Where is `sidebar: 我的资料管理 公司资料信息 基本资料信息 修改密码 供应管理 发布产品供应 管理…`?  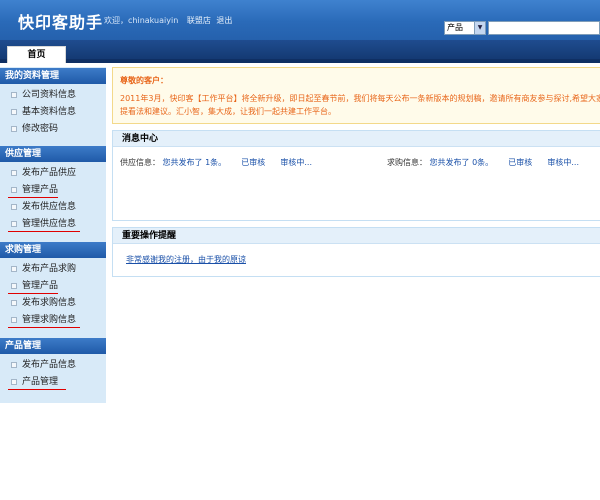 sidebar: 我的资料管理 公司资料信息 基本资料信息 修改密码 供应管理 发布产品供应 管理… is located at coordinates (53, 235).